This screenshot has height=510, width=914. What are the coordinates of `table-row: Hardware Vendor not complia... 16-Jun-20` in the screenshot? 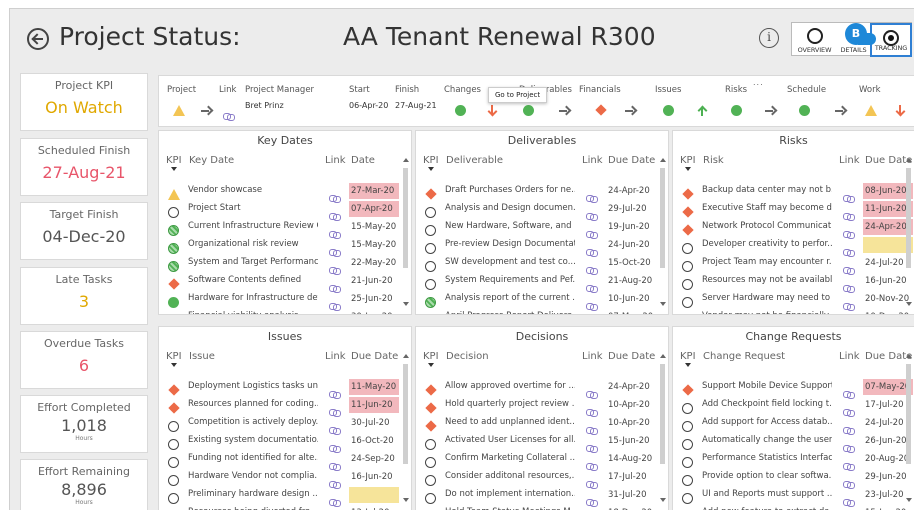 It's located at (279, 478).